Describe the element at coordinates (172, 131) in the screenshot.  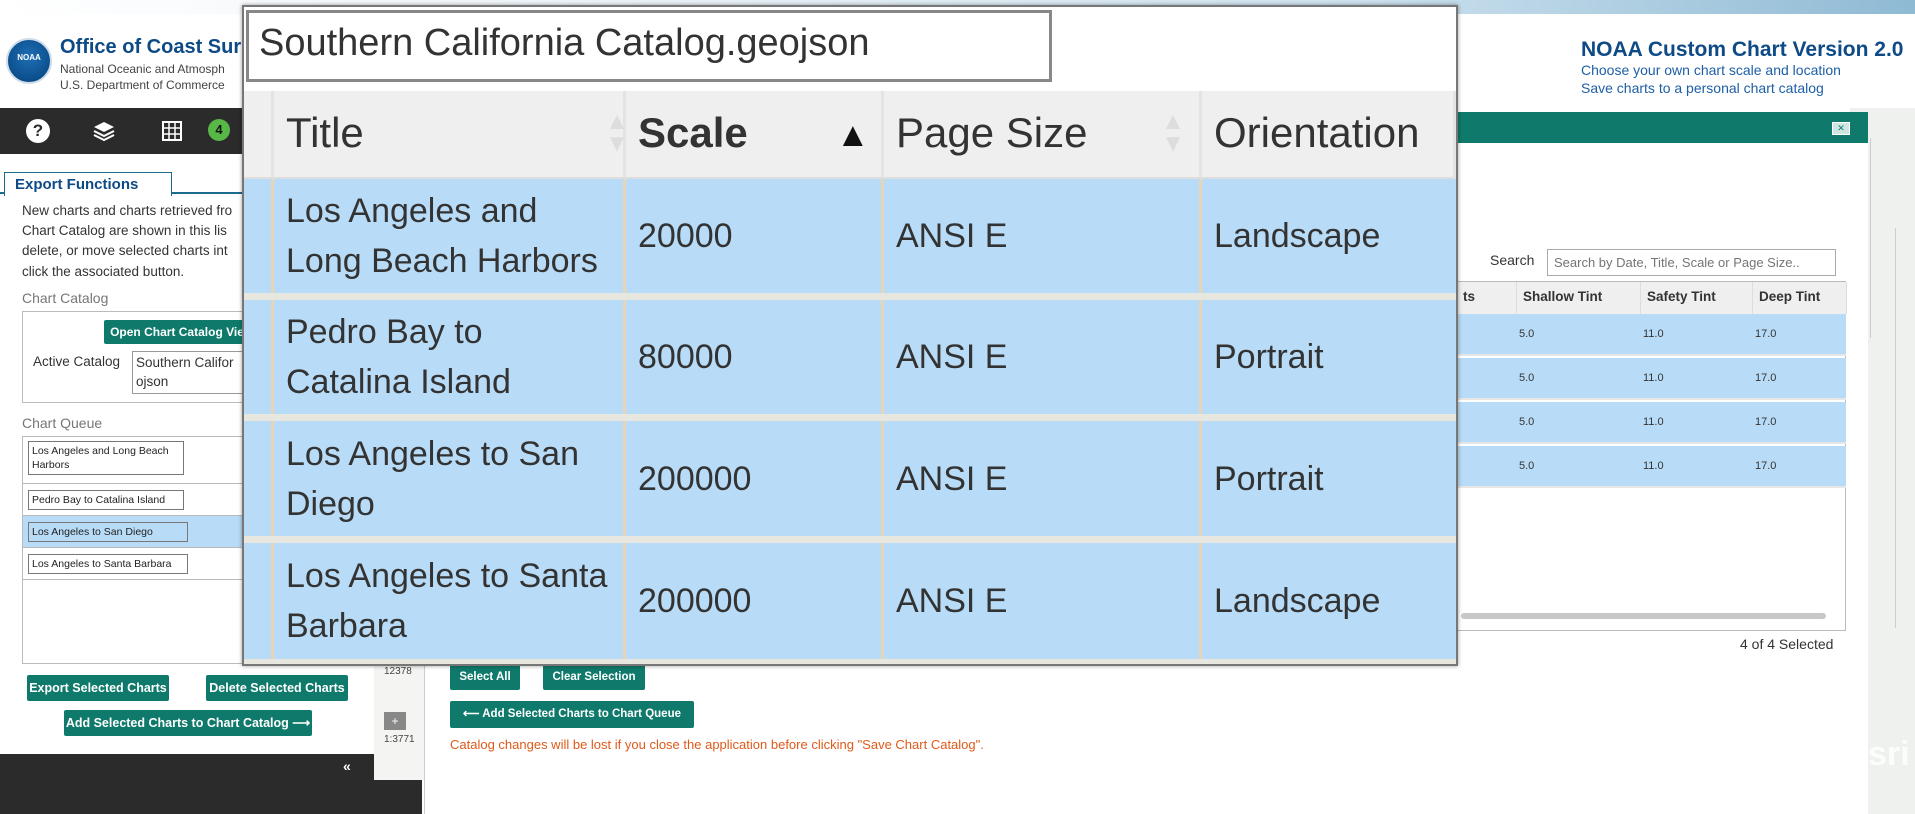
I see `grid-icon` at that location.